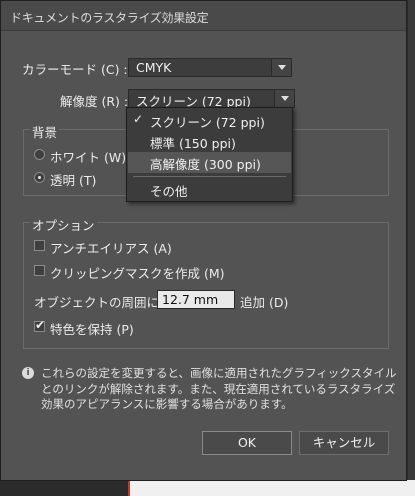  I want to click on radio-transparent-button, so click(39, 177).